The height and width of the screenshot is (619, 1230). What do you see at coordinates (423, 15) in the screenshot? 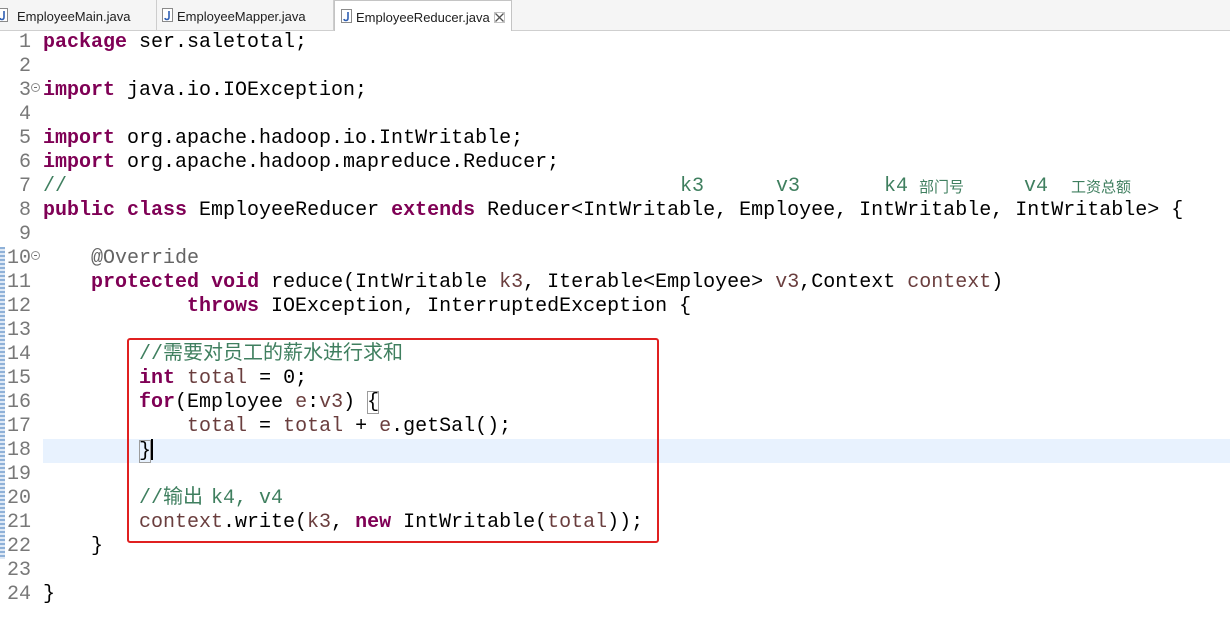
I see `tab-employee-reducer: EmployeeReducer.java` at bounding box center [423, 15].